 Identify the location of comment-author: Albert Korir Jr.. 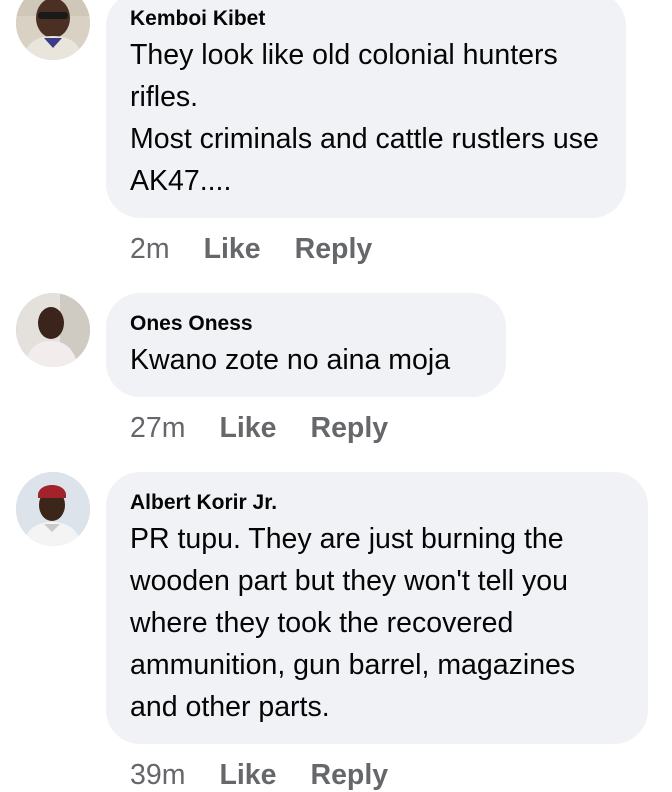
(377, 503).